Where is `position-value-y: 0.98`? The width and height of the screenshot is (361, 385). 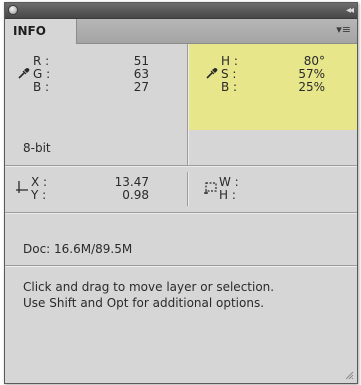 position-value-y: 0.98 is located at coordinates (135, 195).